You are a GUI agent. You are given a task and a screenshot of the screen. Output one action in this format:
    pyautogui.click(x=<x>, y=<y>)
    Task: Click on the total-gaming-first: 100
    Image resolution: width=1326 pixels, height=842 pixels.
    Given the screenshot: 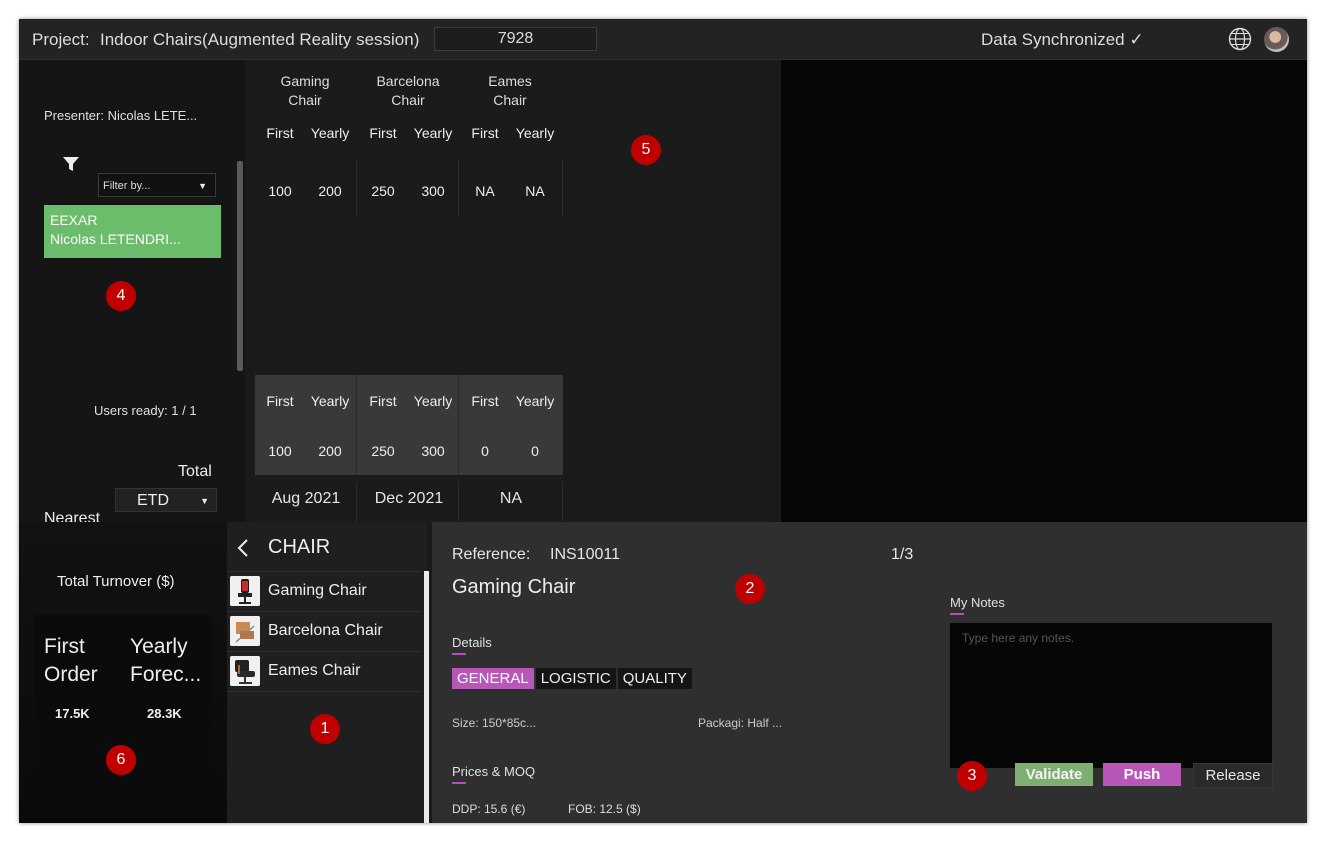 What is the action you would take?
    pyautogui.click(x=280, y=451)
    